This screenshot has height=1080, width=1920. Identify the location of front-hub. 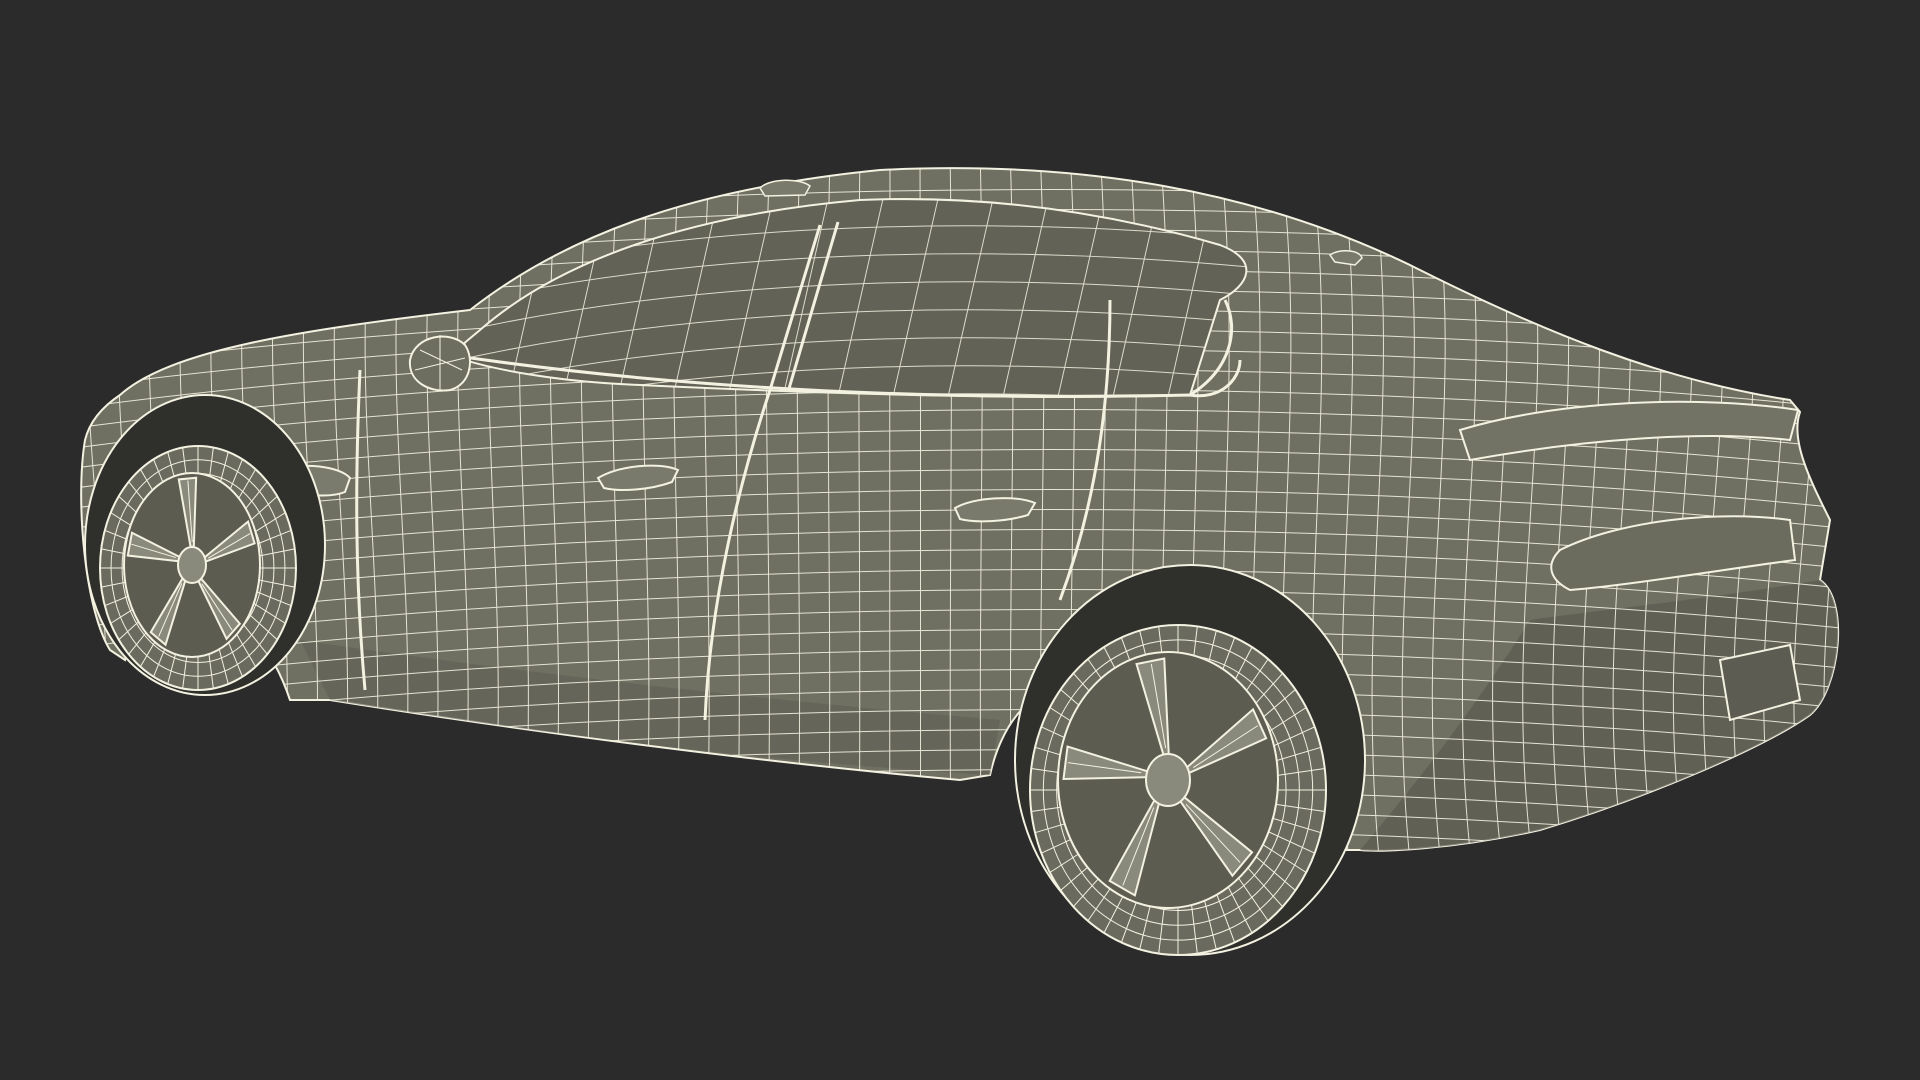
(192, 565).